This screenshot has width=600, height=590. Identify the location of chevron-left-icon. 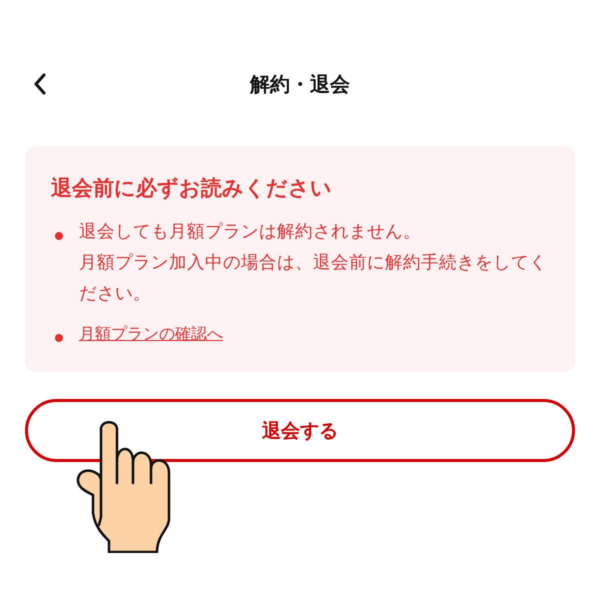
(40, 84).